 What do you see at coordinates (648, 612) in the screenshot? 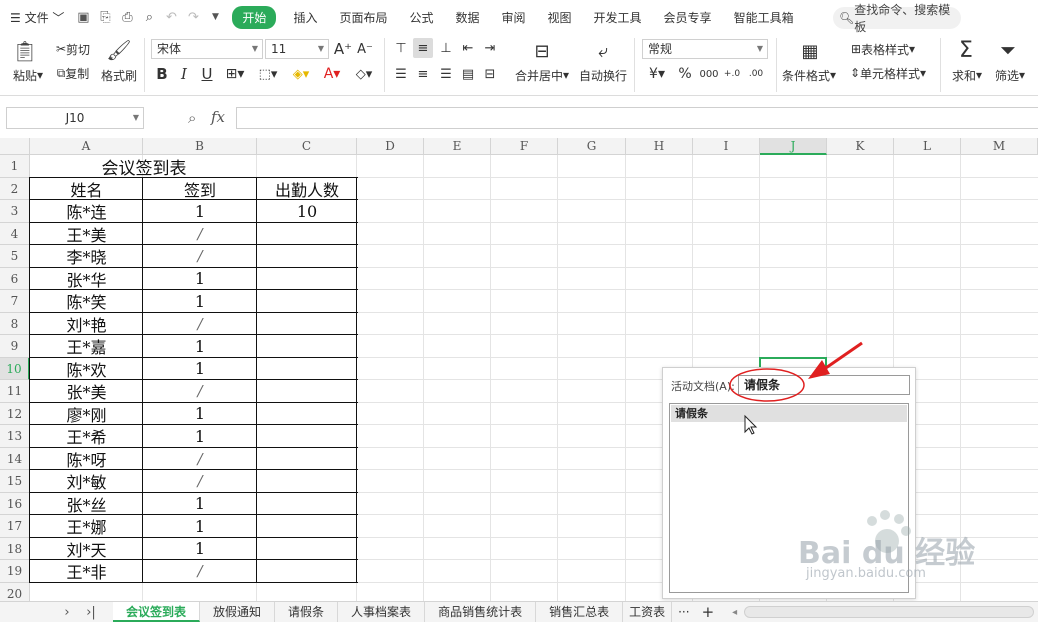
I see `sheet-tab-salary: 工资表` at bounding box center [648, 612].